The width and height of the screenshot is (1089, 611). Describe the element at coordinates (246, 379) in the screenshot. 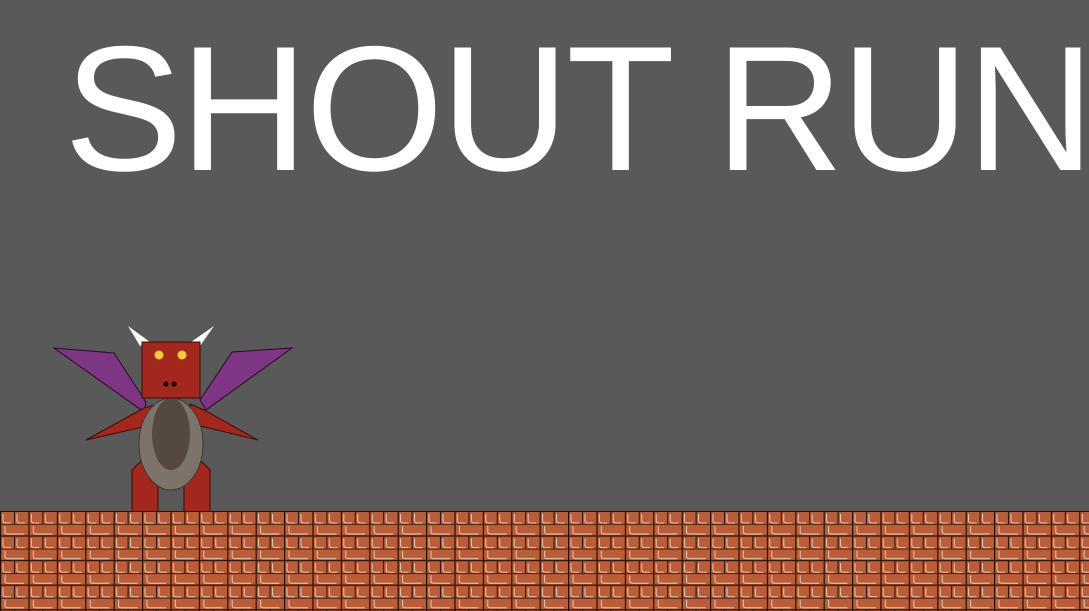

I see `dragon-right-wing` at that location.